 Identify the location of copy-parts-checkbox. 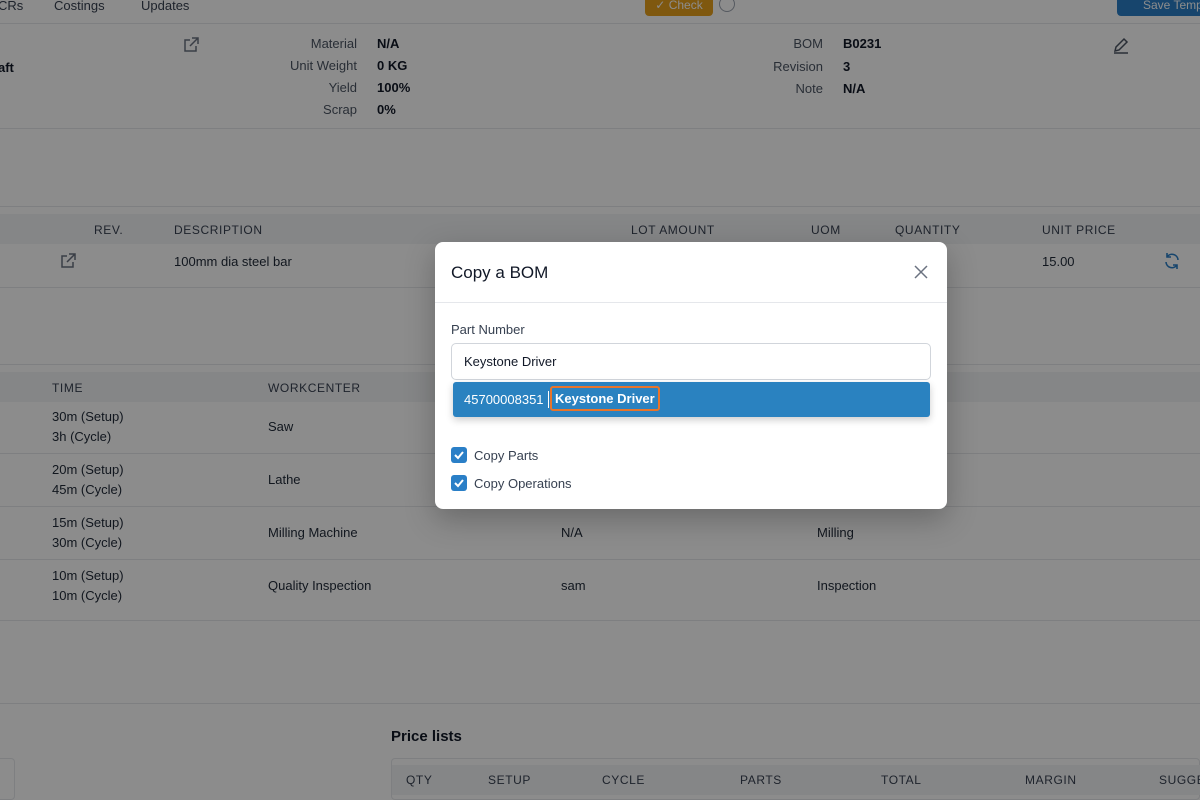
(459, 455).